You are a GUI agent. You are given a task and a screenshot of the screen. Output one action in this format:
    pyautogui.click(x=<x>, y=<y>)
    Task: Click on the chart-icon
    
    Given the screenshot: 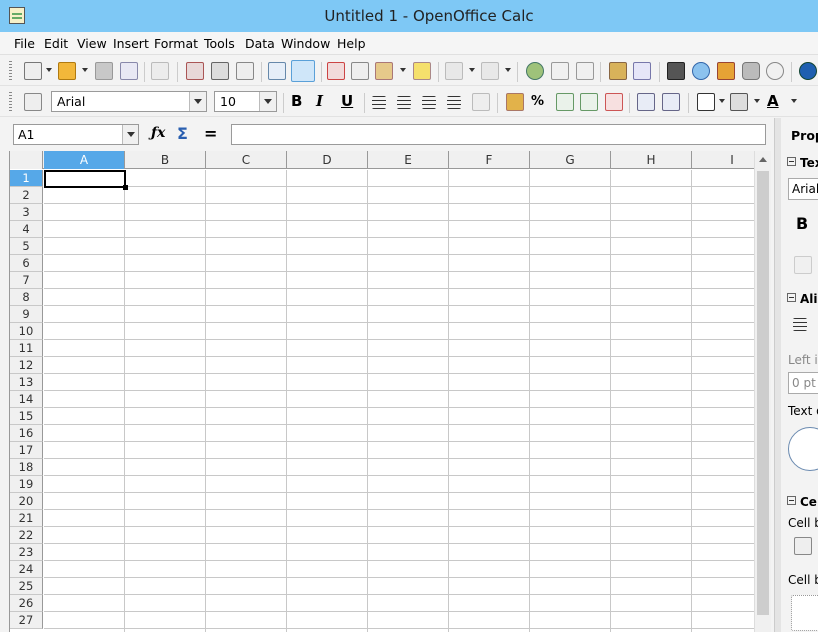 What is the action you would take?
    pyautogui.click(x=618, y=71)
    